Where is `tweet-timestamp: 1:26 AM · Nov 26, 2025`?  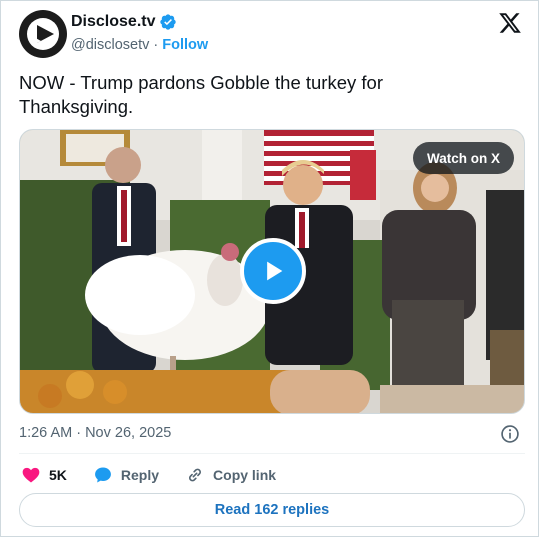 tweet-timestamp: 1:26 AM · Nov 26, 2025 is located at coordinates (95, 433).